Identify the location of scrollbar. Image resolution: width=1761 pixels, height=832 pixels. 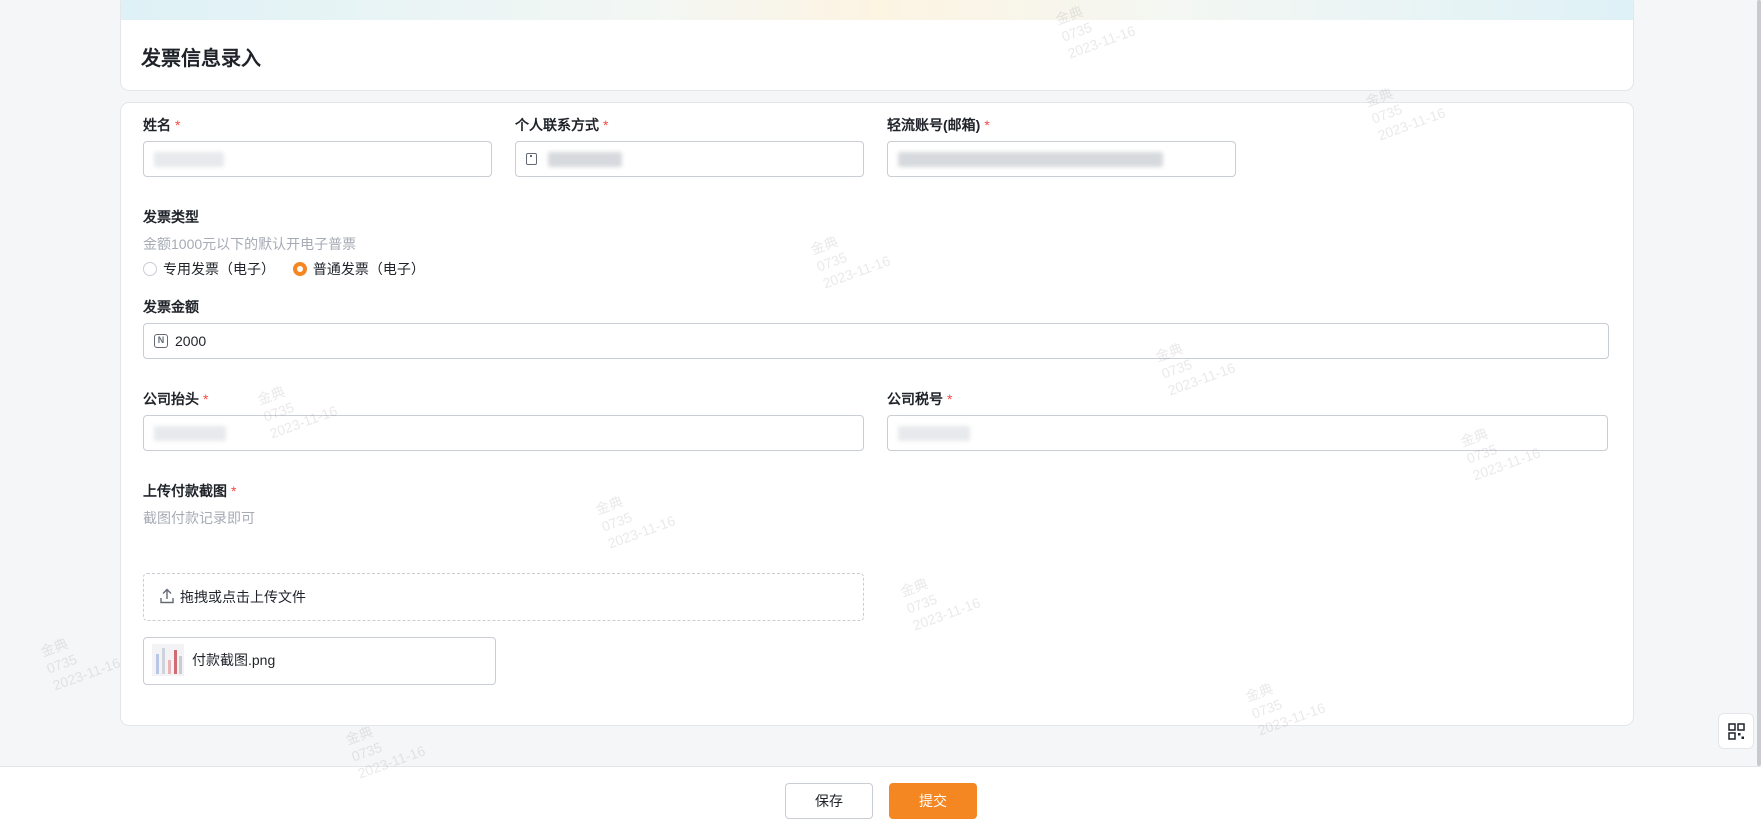
(1759, 383).